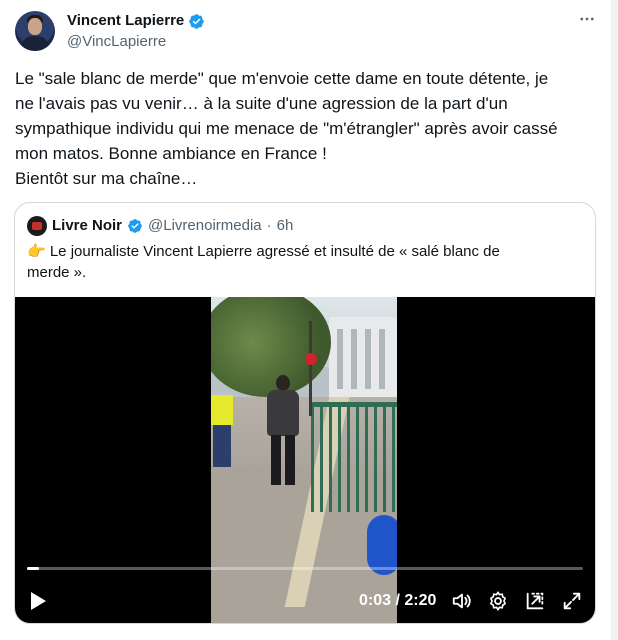  Describe the element at coordinates (35, 31) in the screenshot. I see `author-avatar` at that location.